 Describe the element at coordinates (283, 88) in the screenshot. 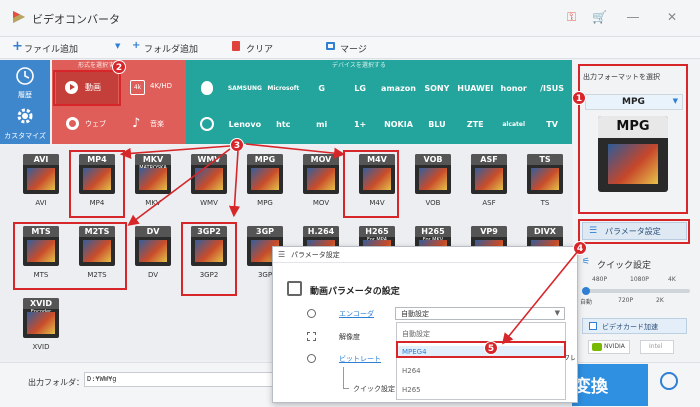

I see `device-tile-row1-2: Microsoft` at that location.